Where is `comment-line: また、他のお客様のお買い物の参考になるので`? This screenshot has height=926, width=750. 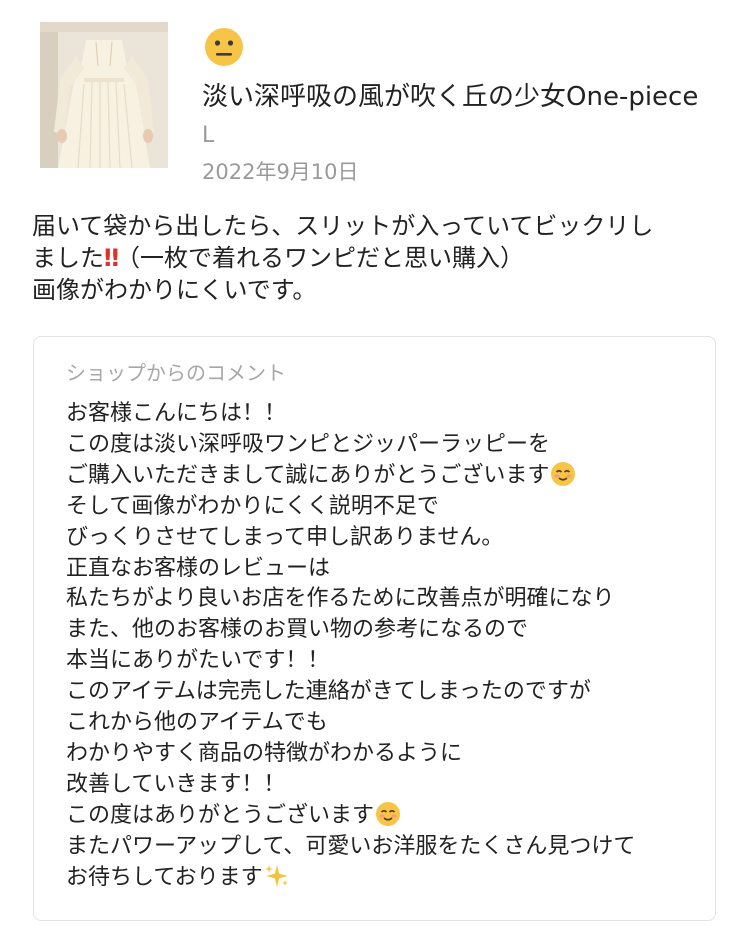 comment-line: また、他のお客様のお買い物の参考になるので is located at coordinates (297, 630).